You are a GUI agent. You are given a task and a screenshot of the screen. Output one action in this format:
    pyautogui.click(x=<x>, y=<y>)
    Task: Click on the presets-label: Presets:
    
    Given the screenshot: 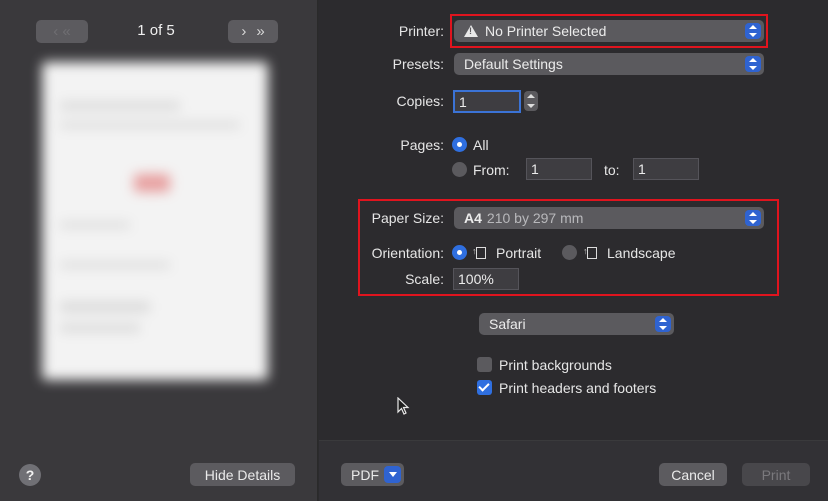 What is the action you would take?
    pyautogui.click(x=418, y=64)
    